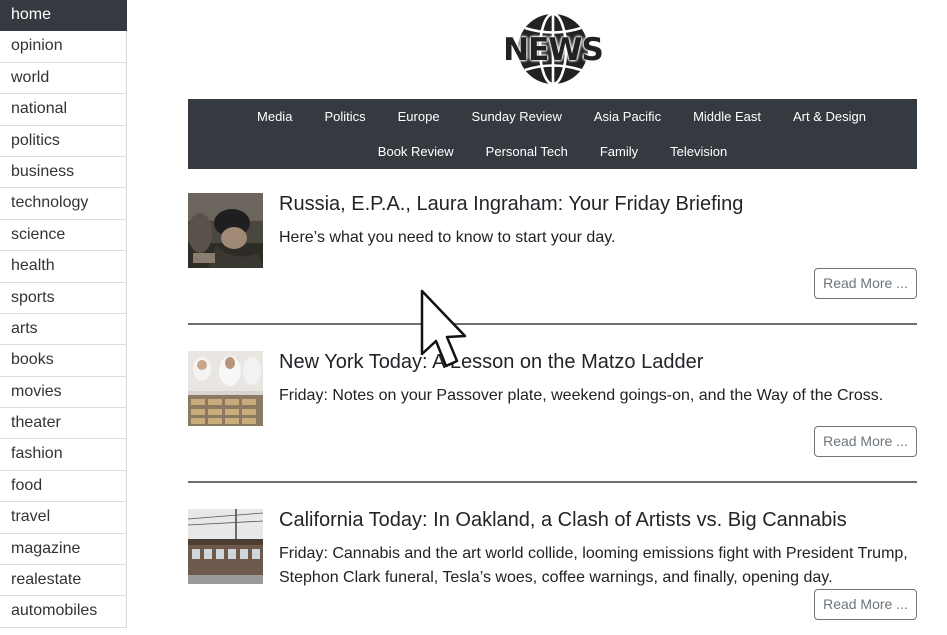 The width and height of the screenshot is (947, 635). Describe the element at coordinates (829, 116) in the screenshot. I see `nav-link-art-design: Art & Design` at that location.